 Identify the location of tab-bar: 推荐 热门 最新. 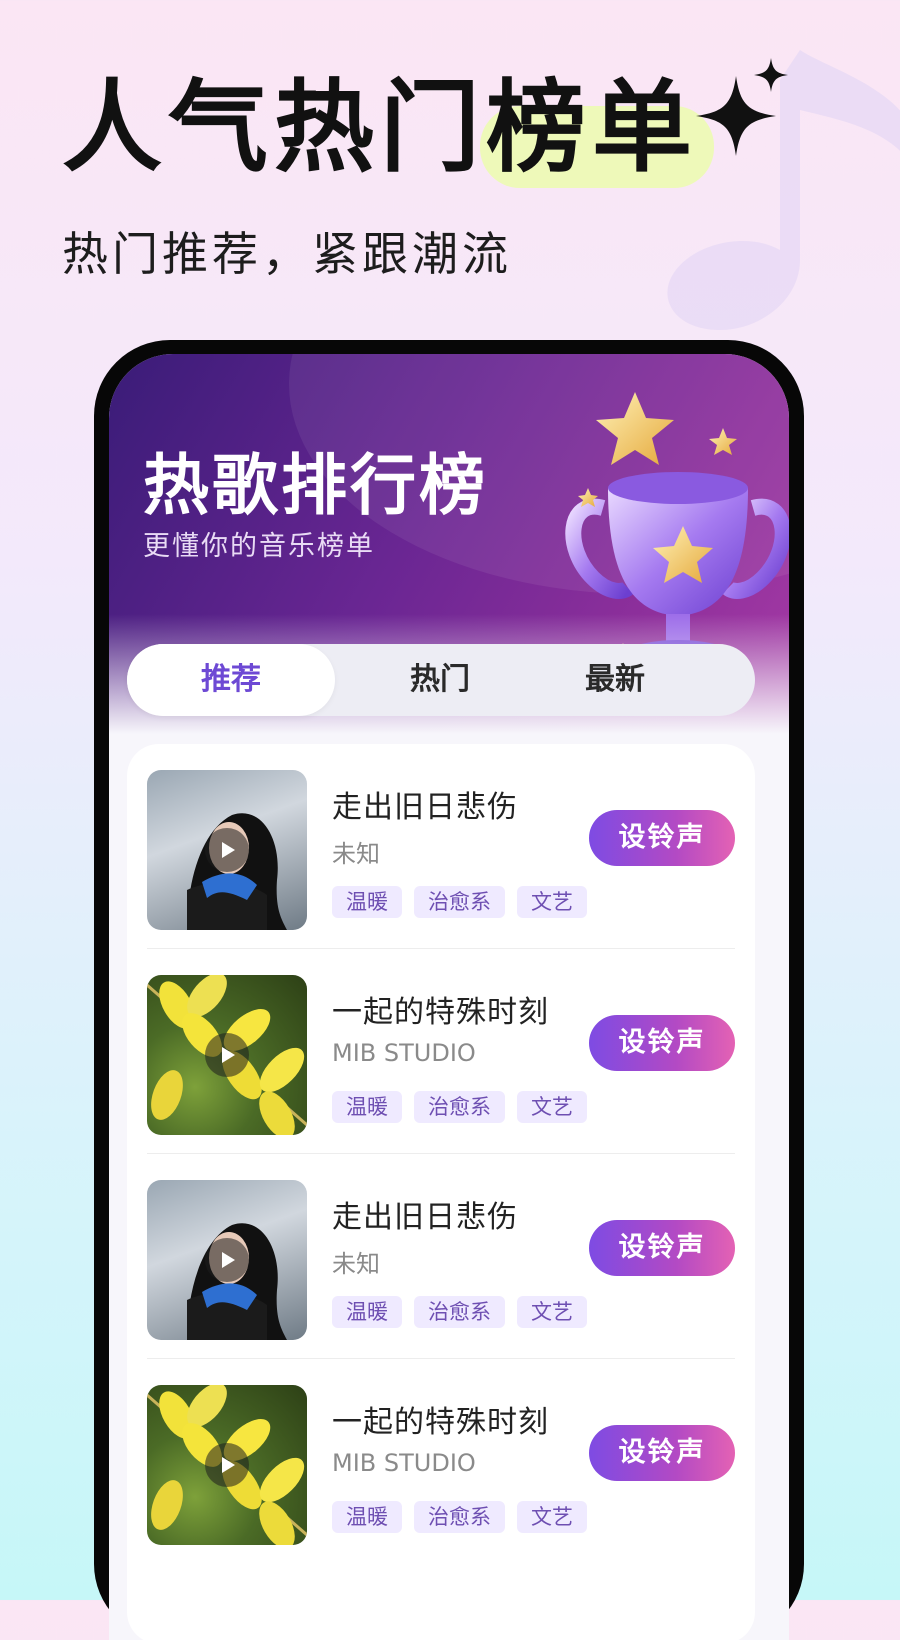
(441, 680).